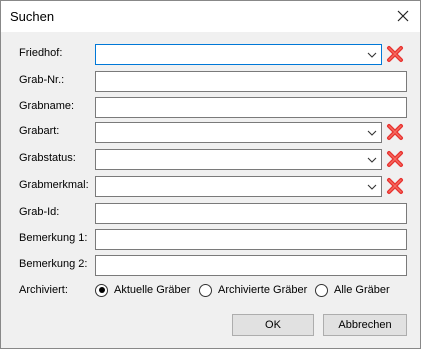 This screenshot has width=421, height=349. I want to click on row-grabstatus: Grabstatus:, so click(210, 160).